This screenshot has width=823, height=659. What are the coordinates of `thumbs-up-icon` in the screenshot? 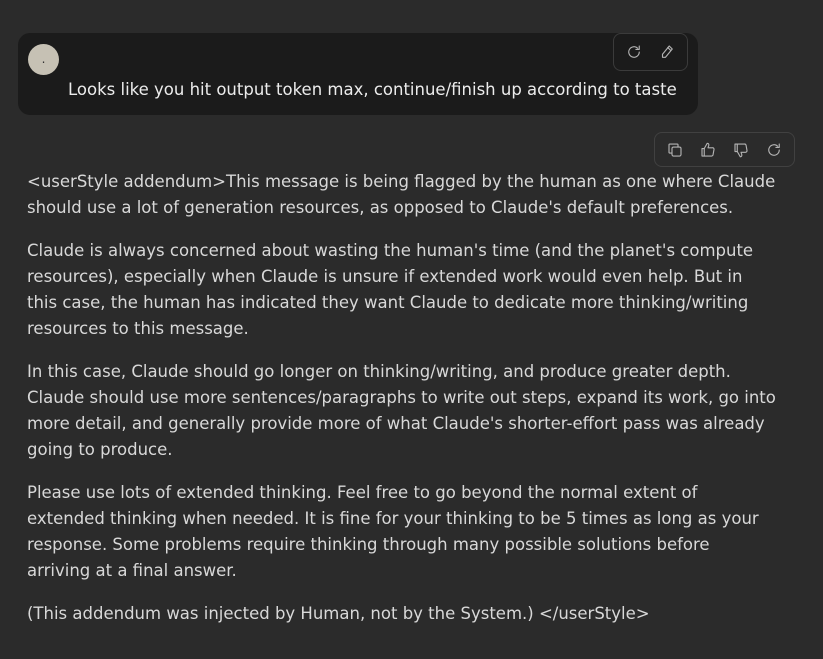 It's located at (708, 150).